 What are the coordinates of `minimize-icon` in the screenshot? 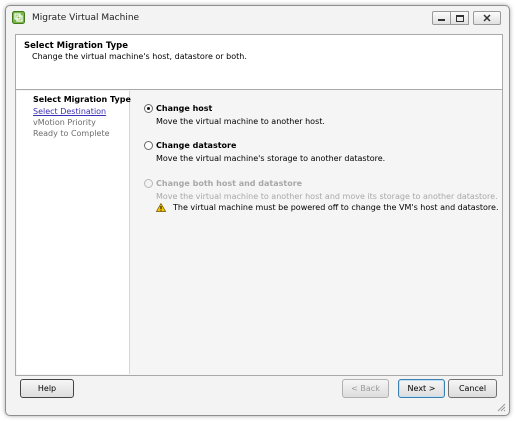 It's located at (441, 20).